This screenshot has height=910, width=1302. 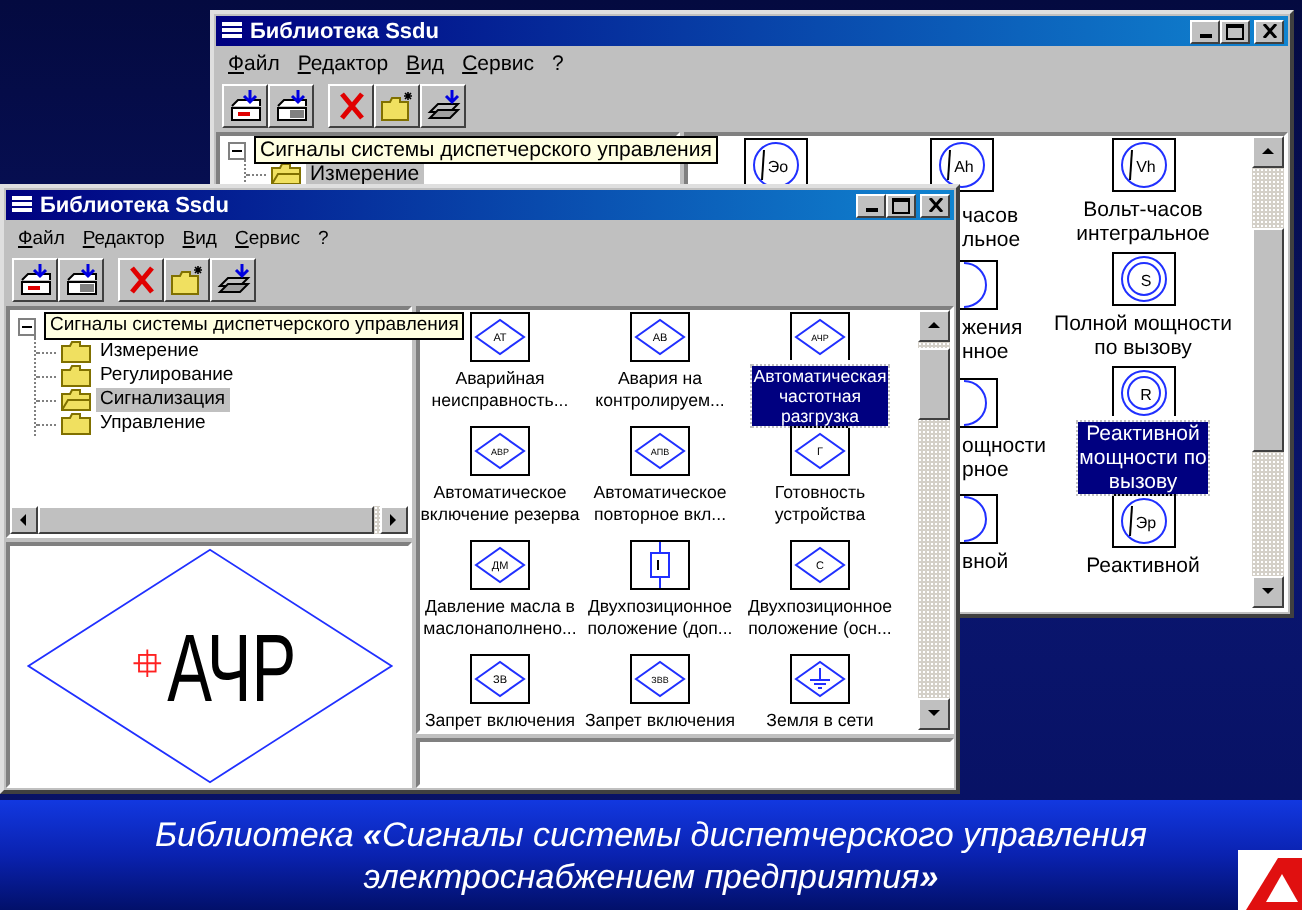 What do you see at coordinates (1004, 457) in the screenshot?
I see `symbol-name: ощности рное` at bounding box center [1004, 457].